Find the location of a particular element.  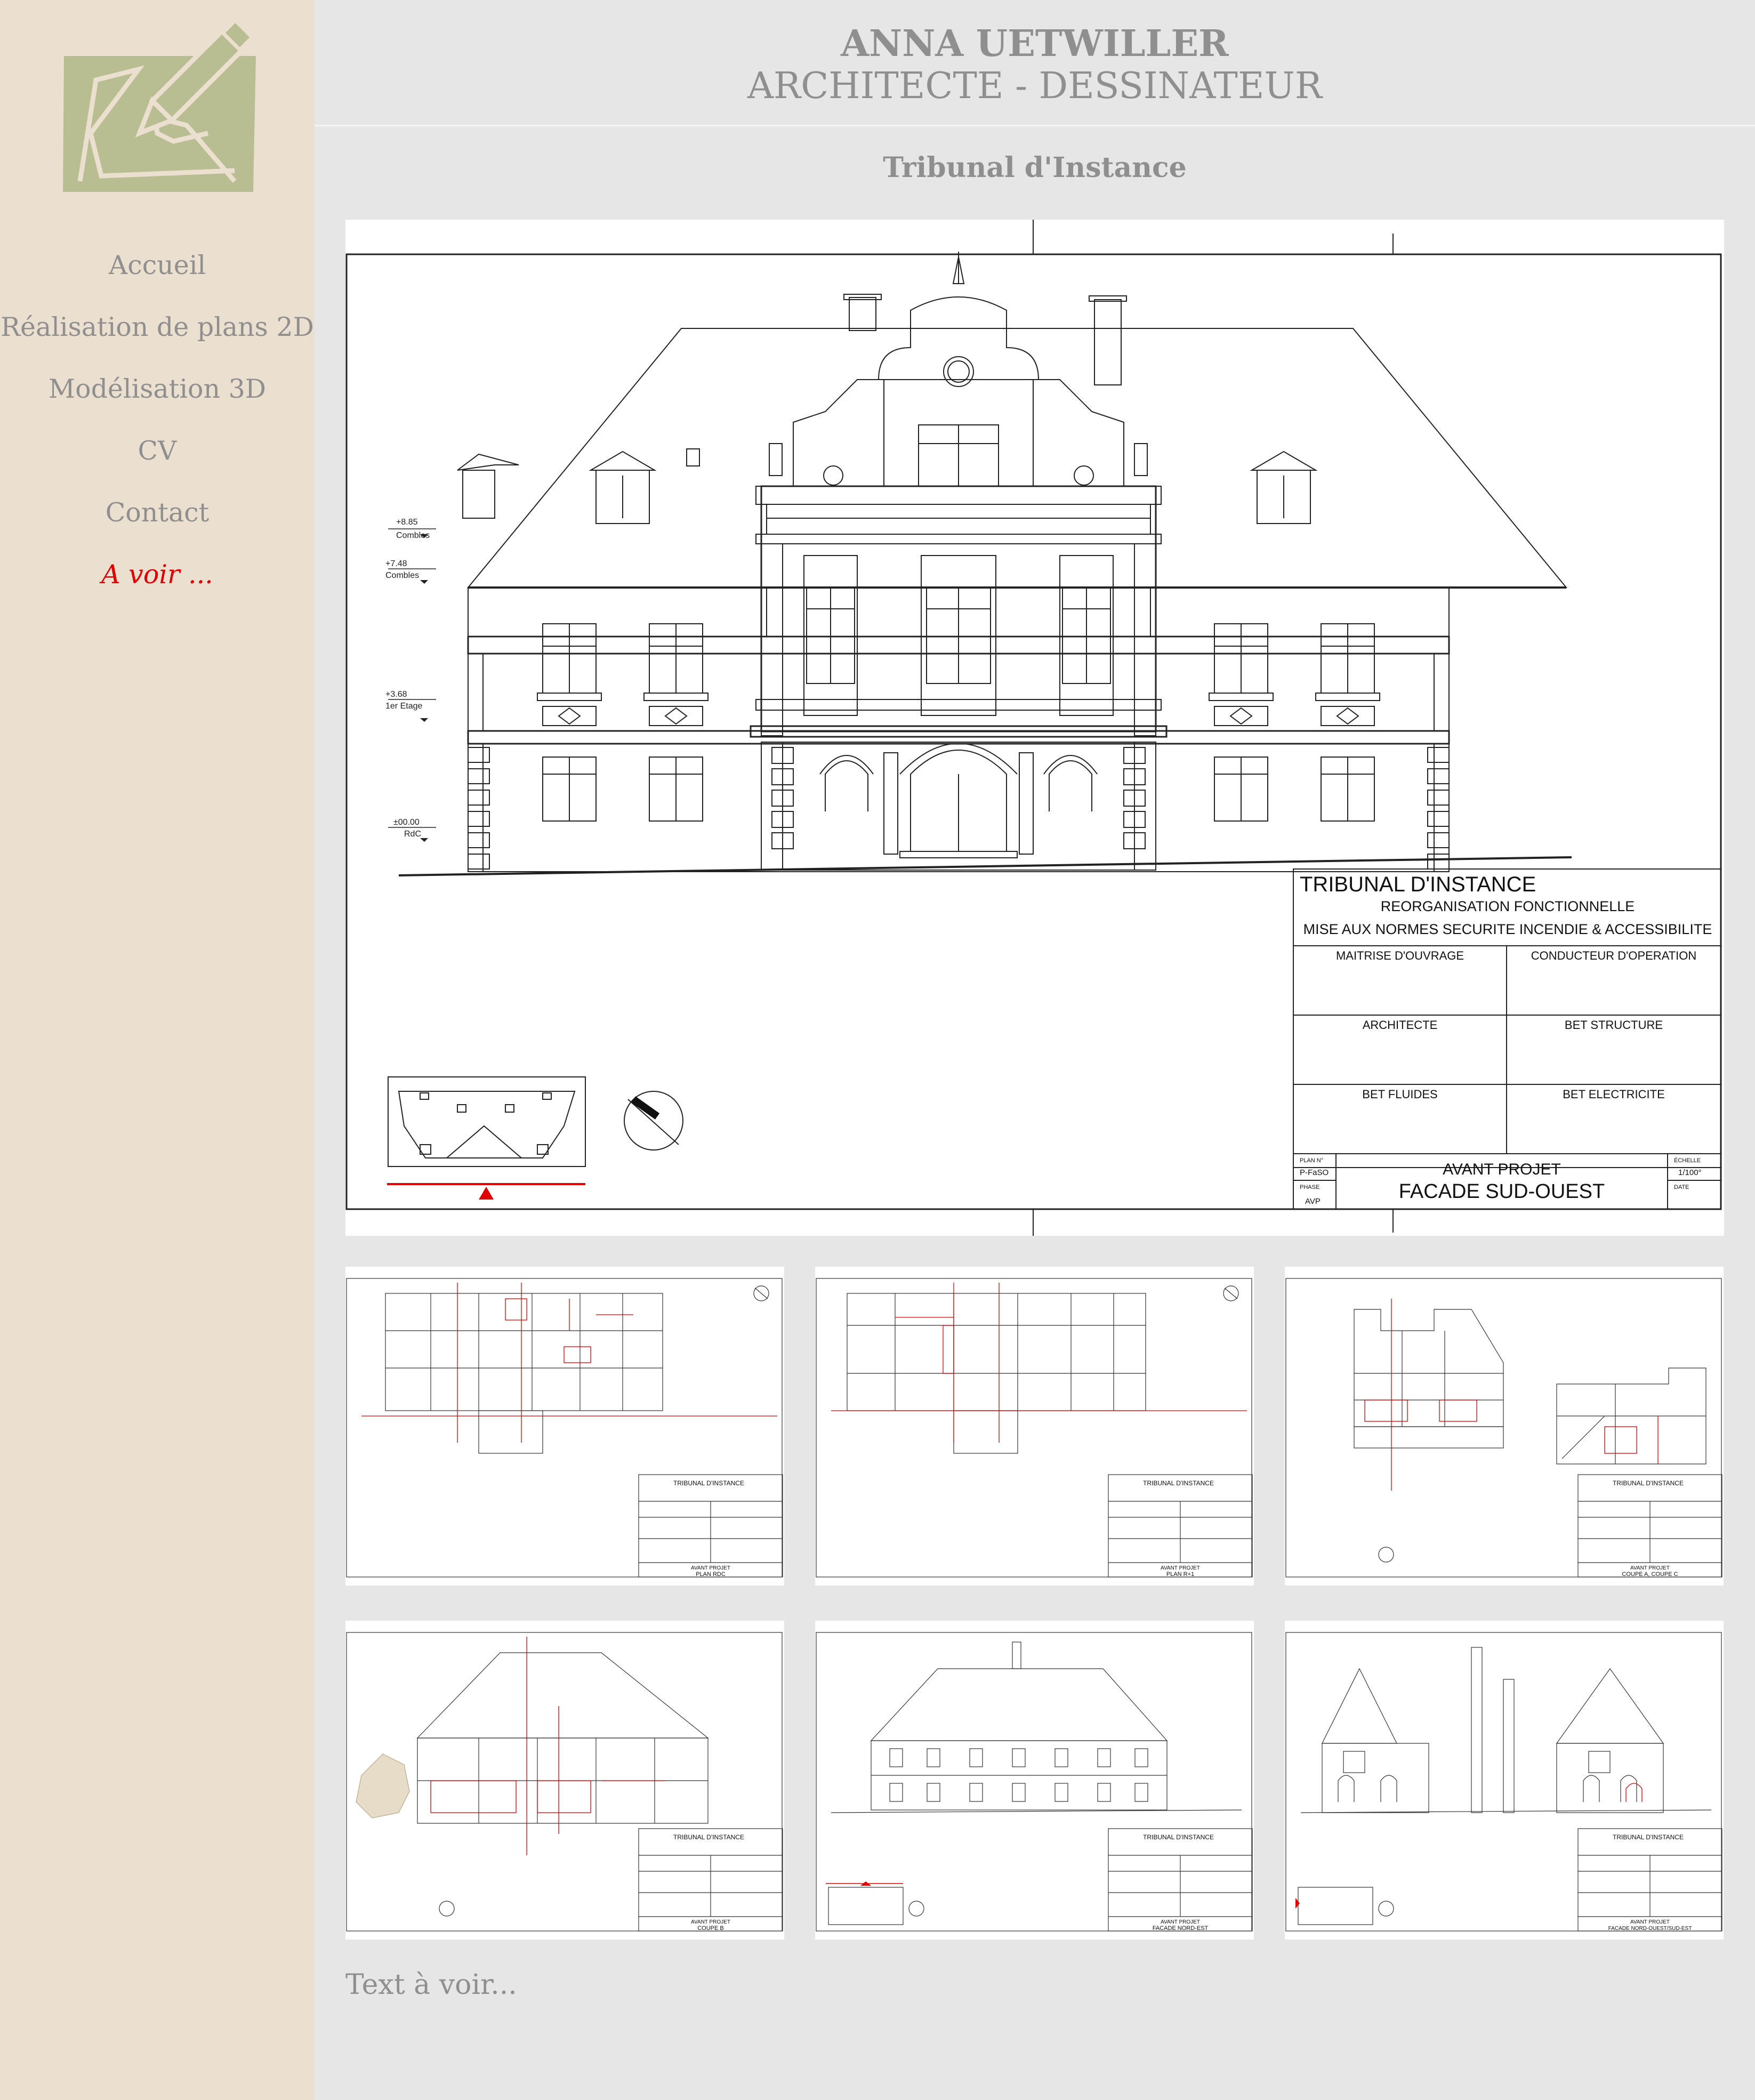

tb-date-label: DATE is located at coordinates (1681, 1187).